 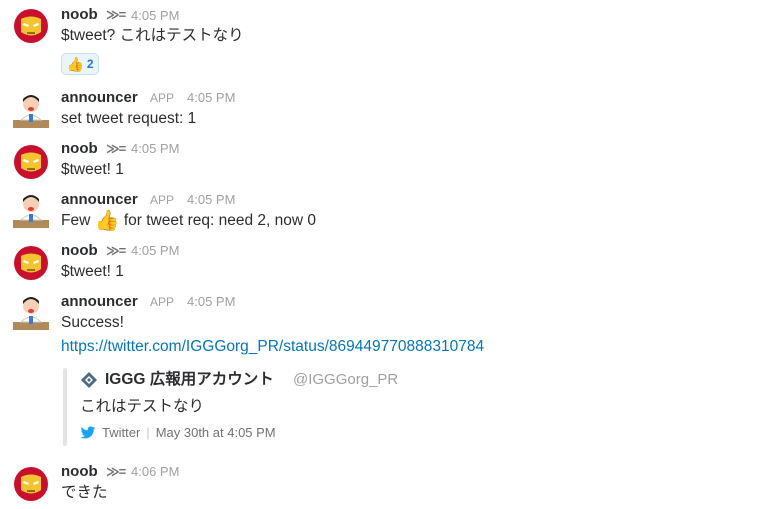 I want to click on attachment-bar, so click(x=65, y=407).